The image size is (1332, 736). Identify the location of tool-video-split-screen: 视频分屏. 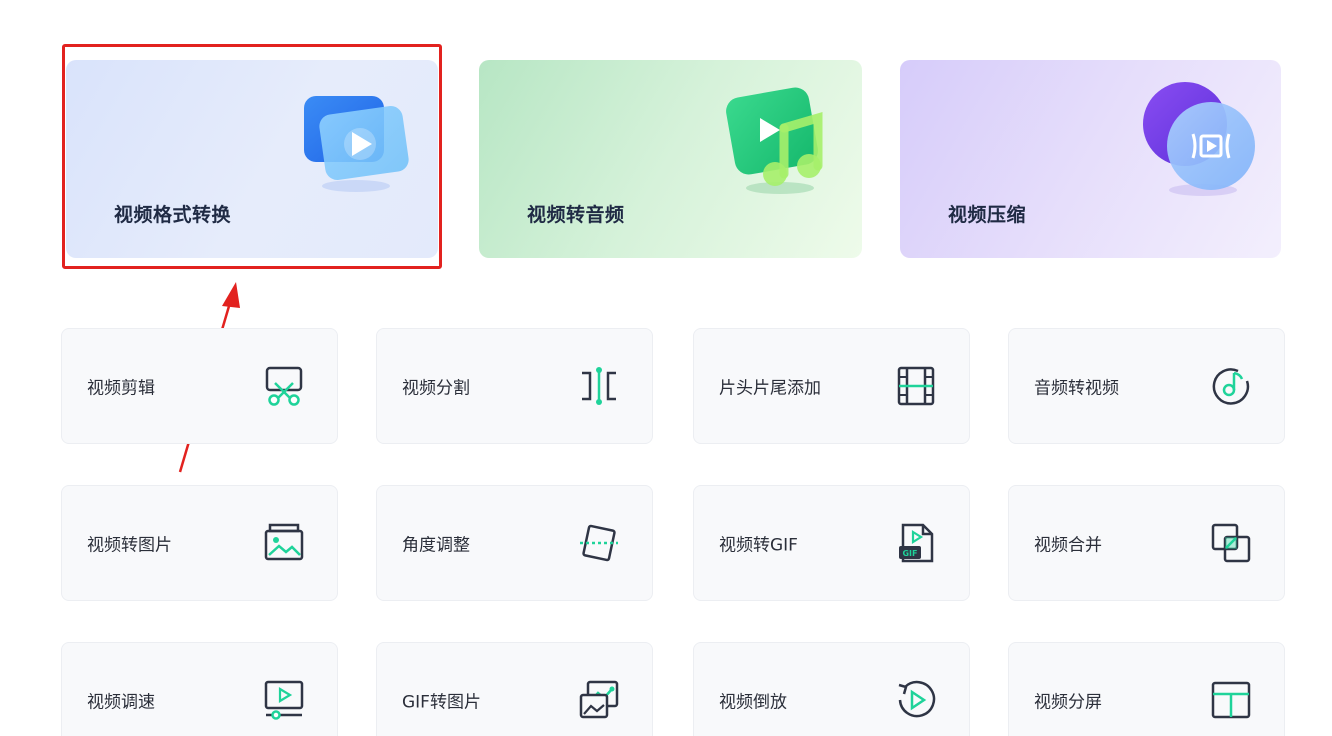
(1146, 689).